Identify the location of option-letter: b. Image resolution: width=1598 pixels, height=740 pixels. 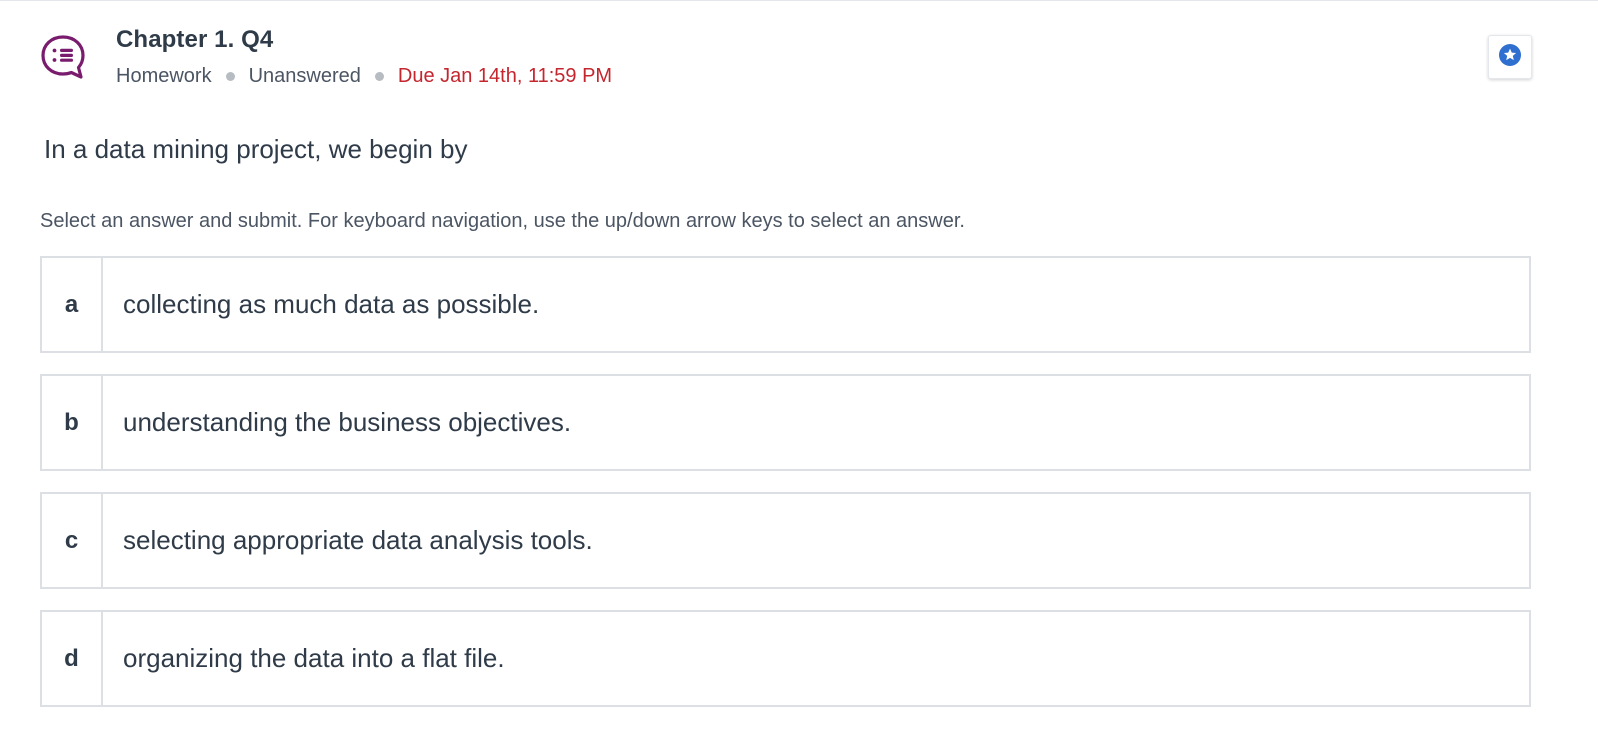
(72, 422).